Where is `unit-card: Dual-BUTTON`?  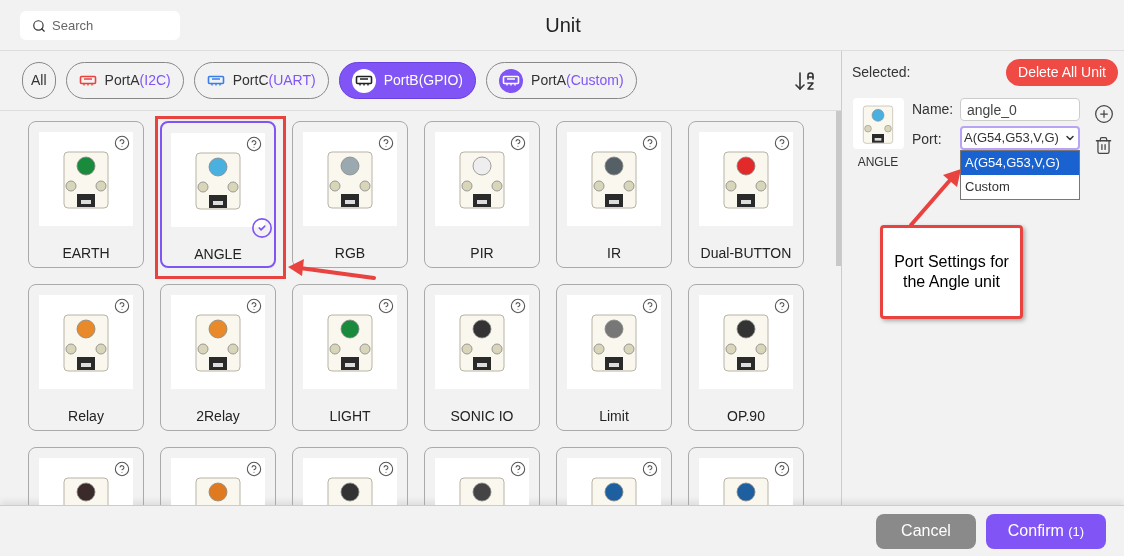 unit-card: Dual-BUTTON is located at coordinates (746, 194).